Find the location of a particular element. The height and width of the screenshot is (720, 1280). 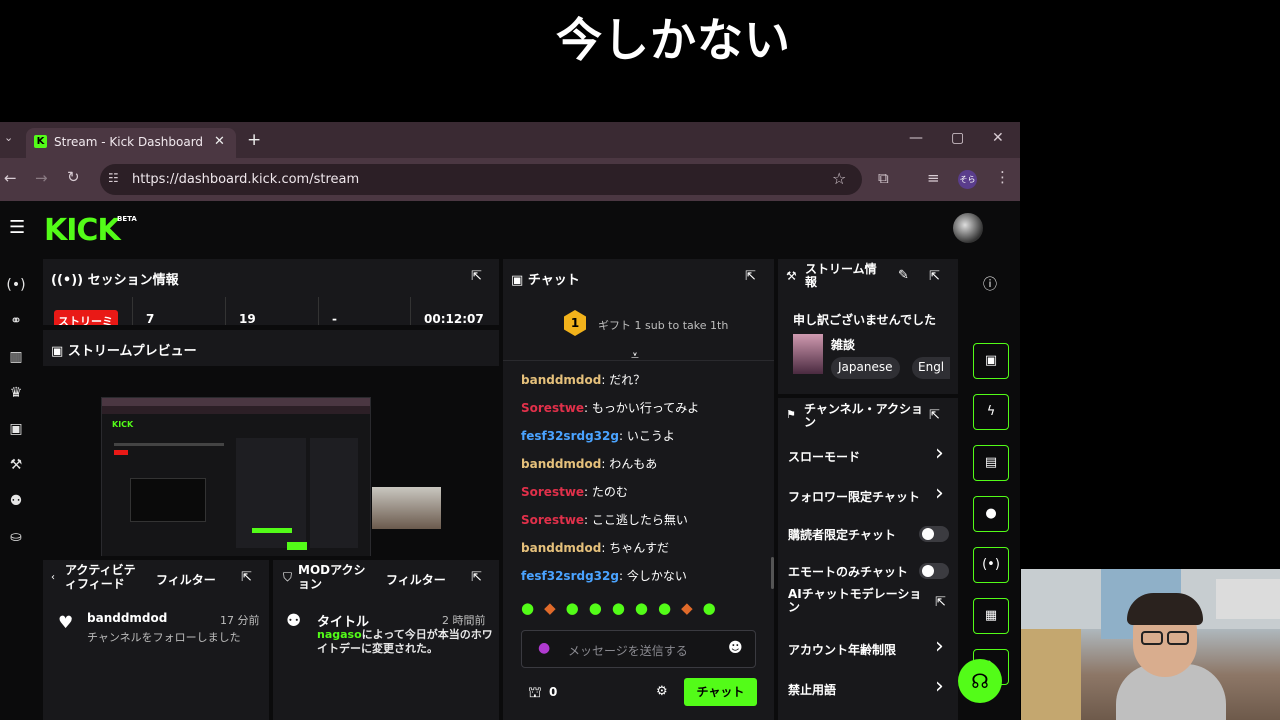

support-headset-icon: ☊ is located at coordinates (980, 681).